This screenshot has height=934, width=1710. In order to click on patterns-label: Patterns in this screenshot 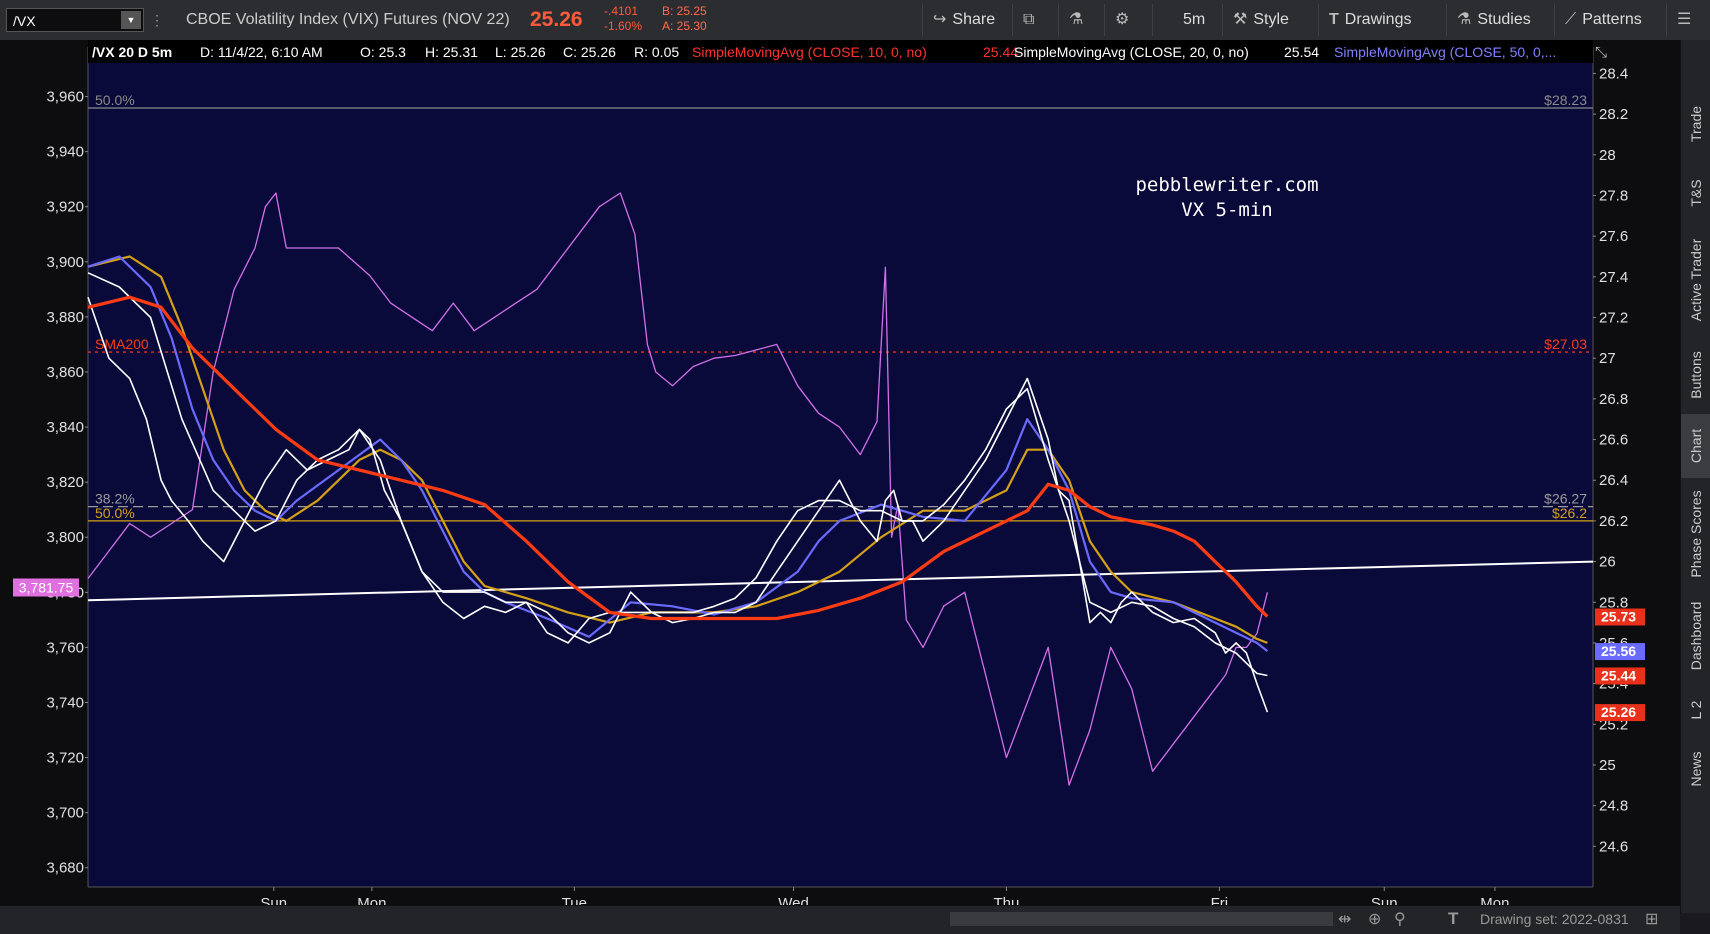, I will do `click(1612, 19)`.